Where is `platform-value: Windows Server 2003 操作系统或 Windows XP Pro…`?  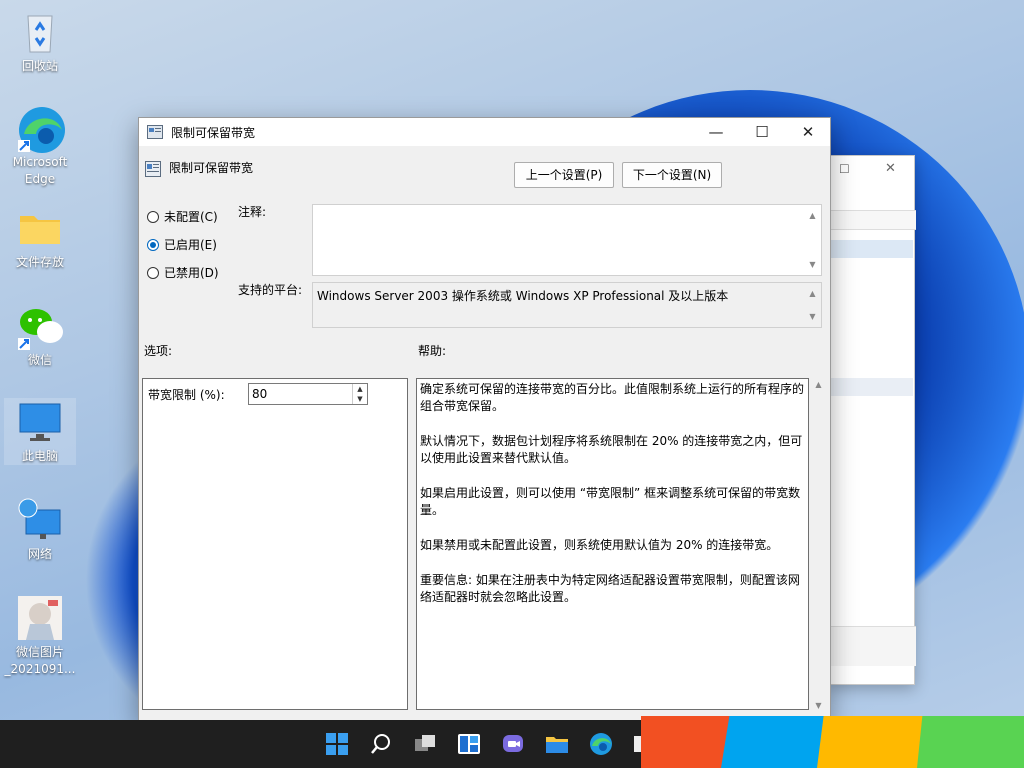 platform-value: Windows Server 2003 操作系统或 Windows XP Pro… is located at coordinates (523, 296).